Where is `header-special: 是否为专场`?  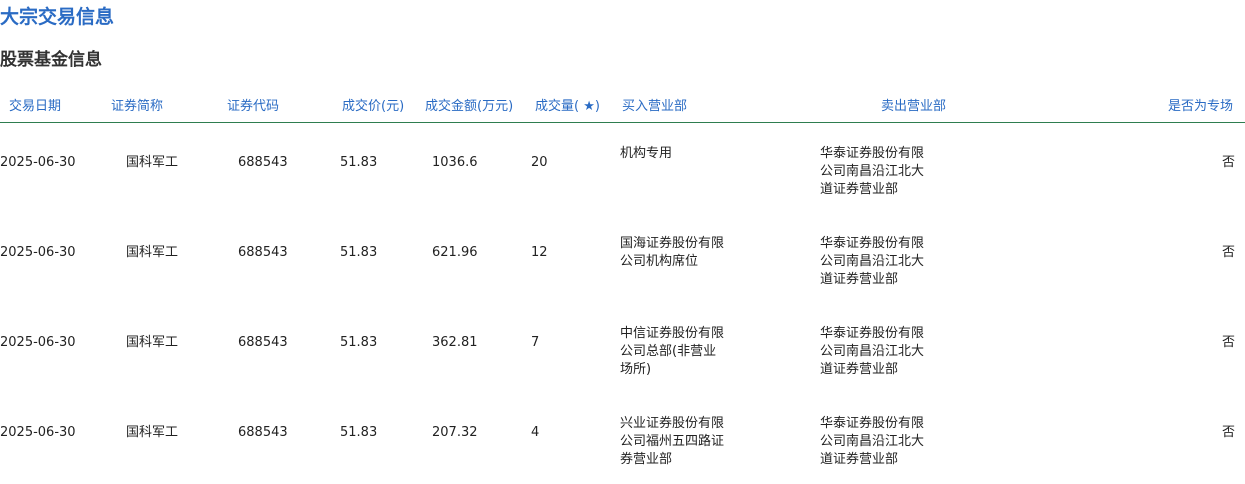 header-special: 是否为专场 is located at coordinates (1200, 107).